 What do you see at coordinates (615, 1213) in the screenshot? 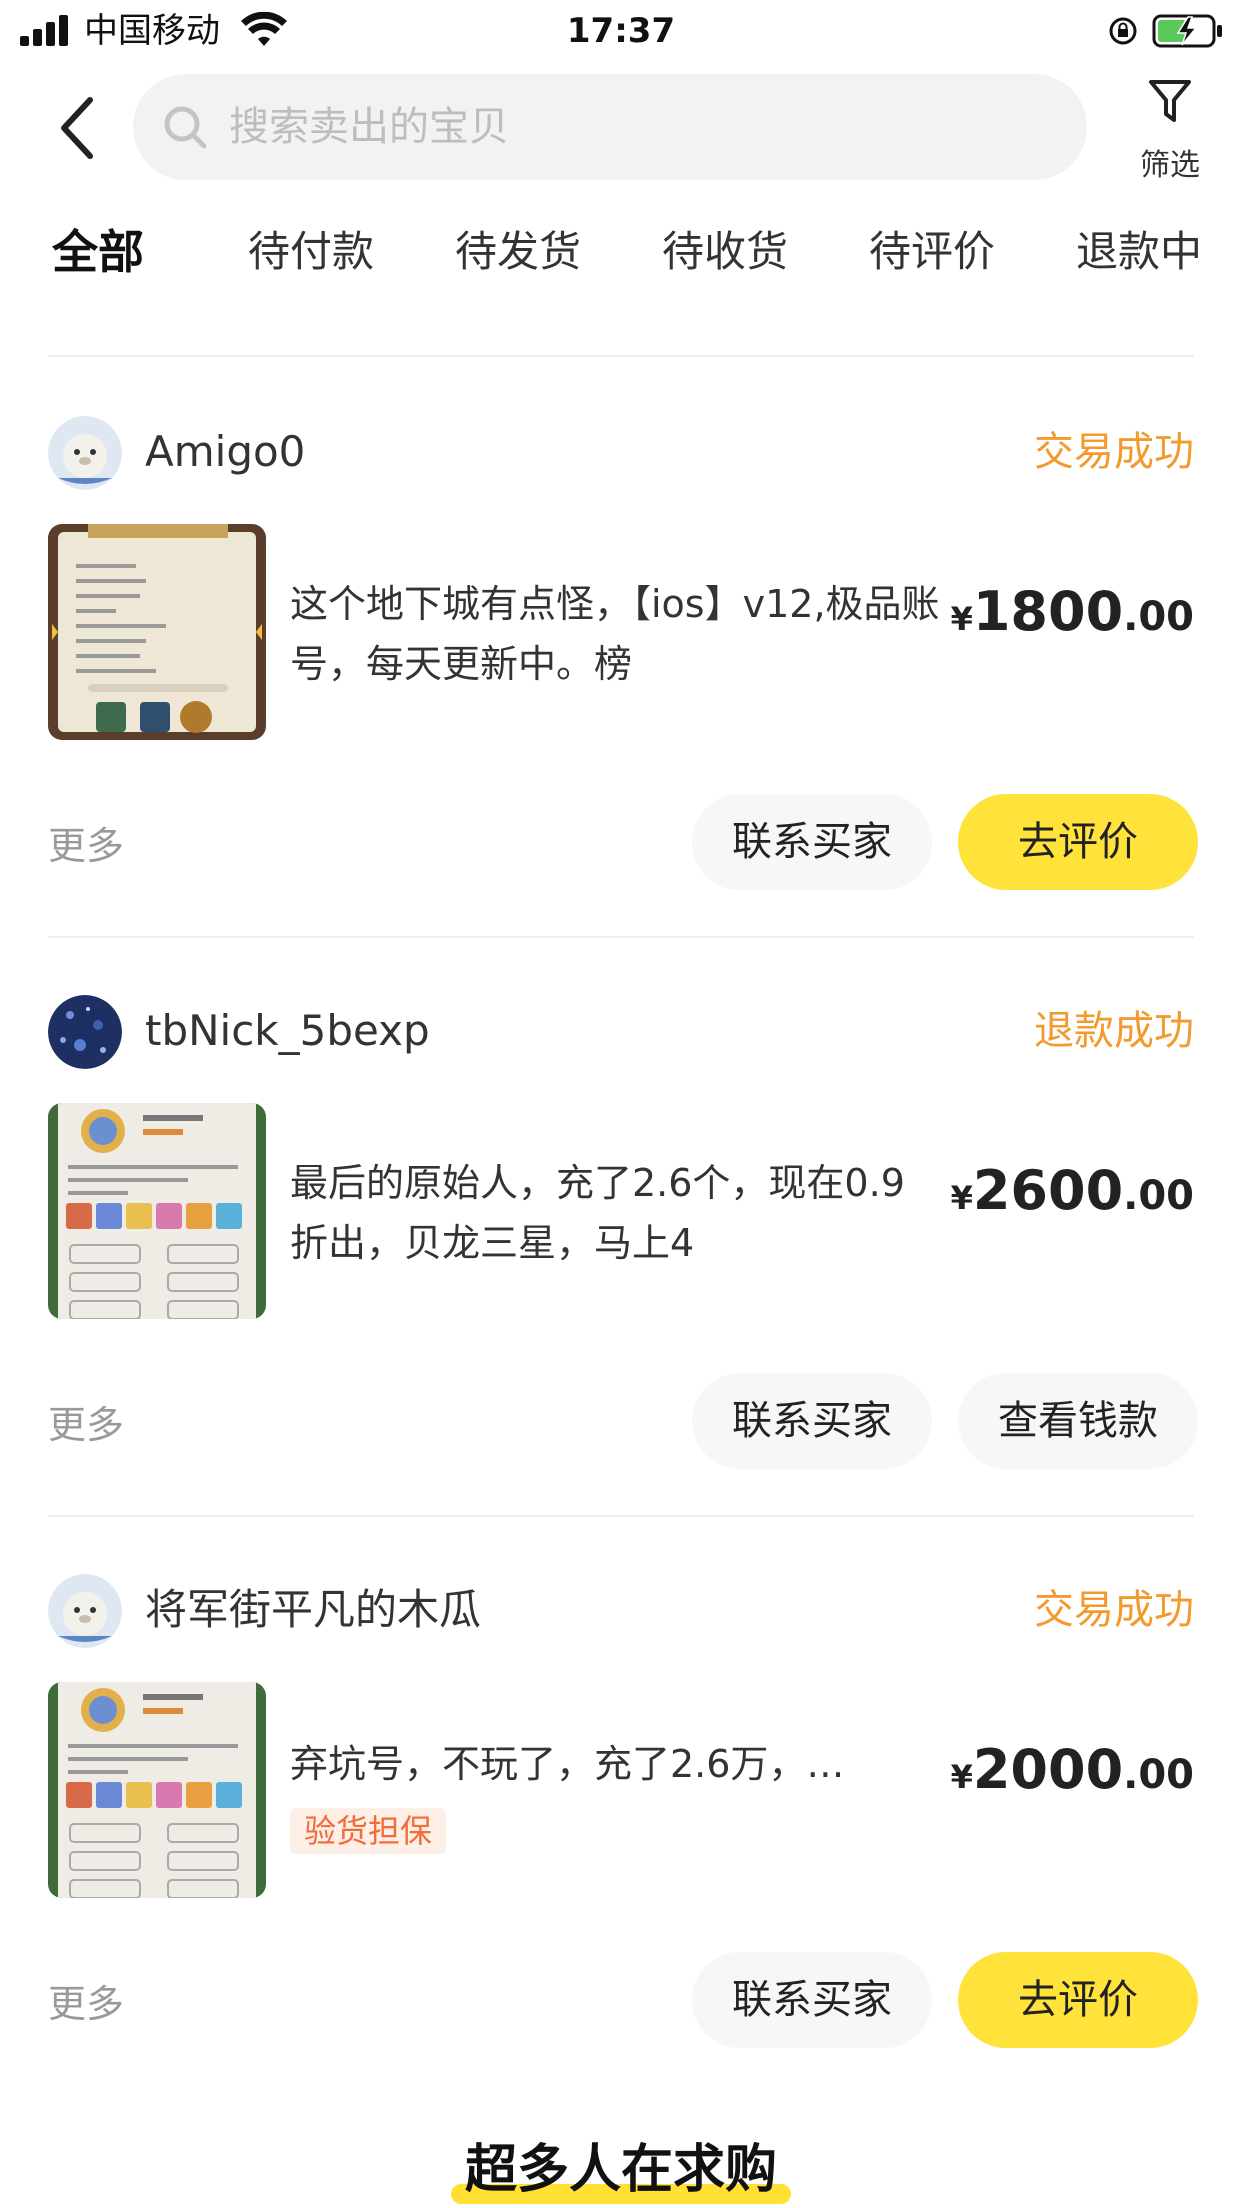
I see `product-title: 最后的原始人，充了2.6个，现在0.9折出，贝龙三星，马上4` at bounding box center [615, 1213].